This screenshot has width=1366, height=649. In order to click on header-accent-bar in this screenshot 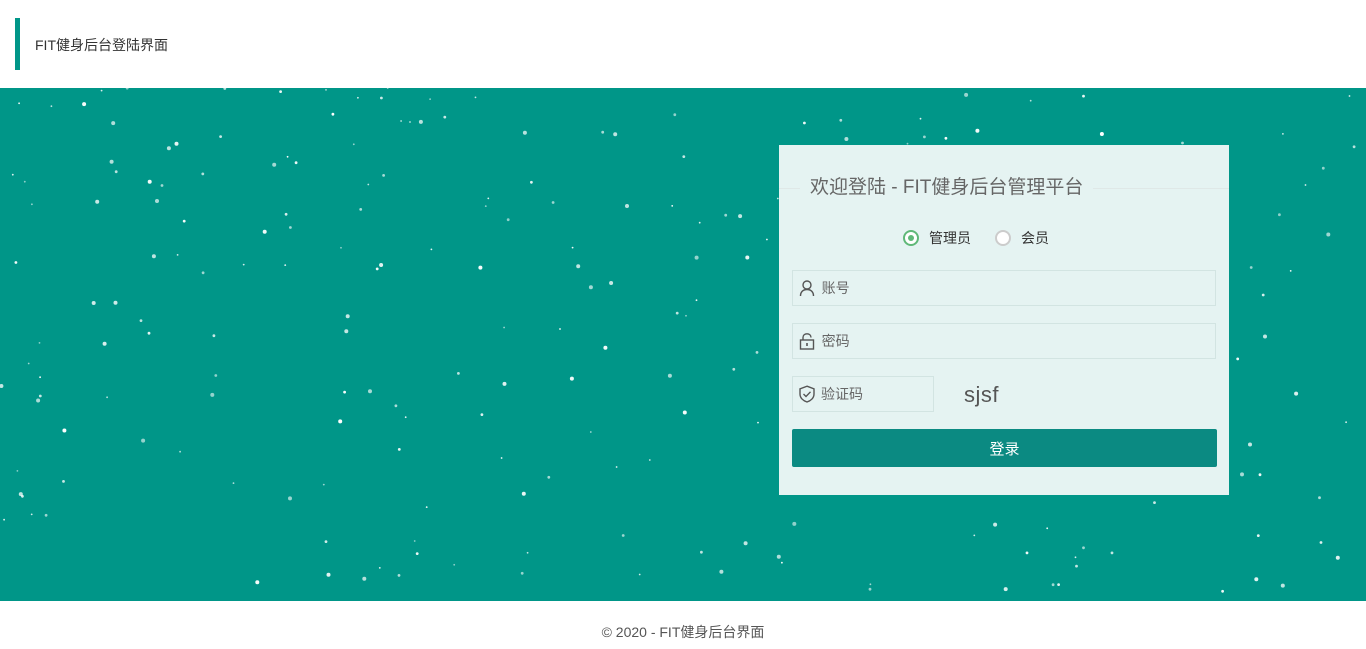, I will do `click(17, 44)`.